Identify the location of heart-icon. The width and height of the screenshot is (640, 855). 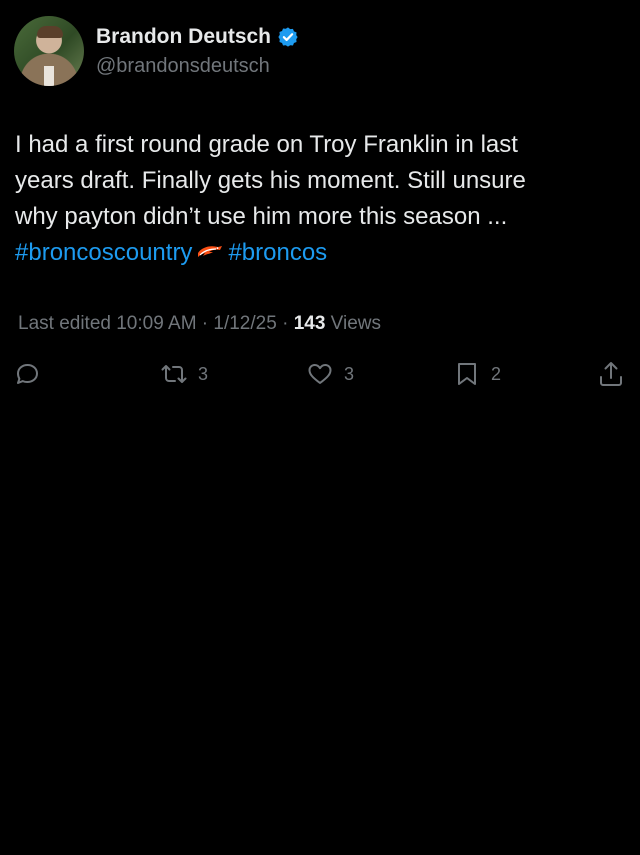
(320, 374).